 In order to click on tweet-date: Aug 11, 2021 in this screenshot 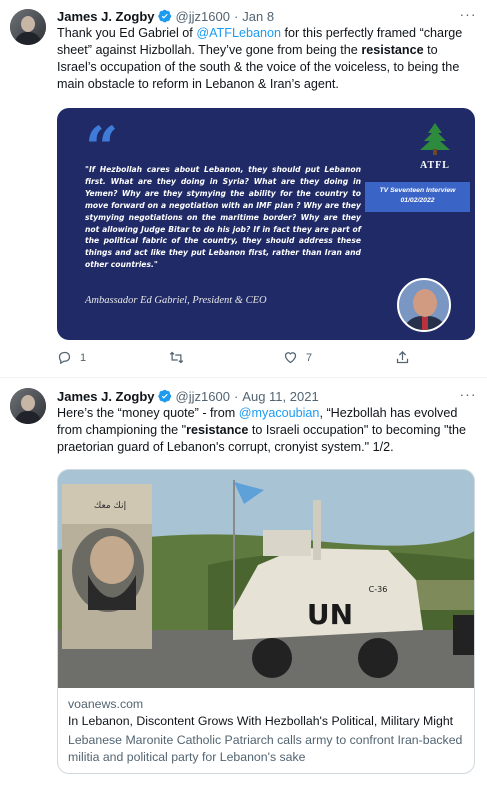, I will do `click(280, 396)`.